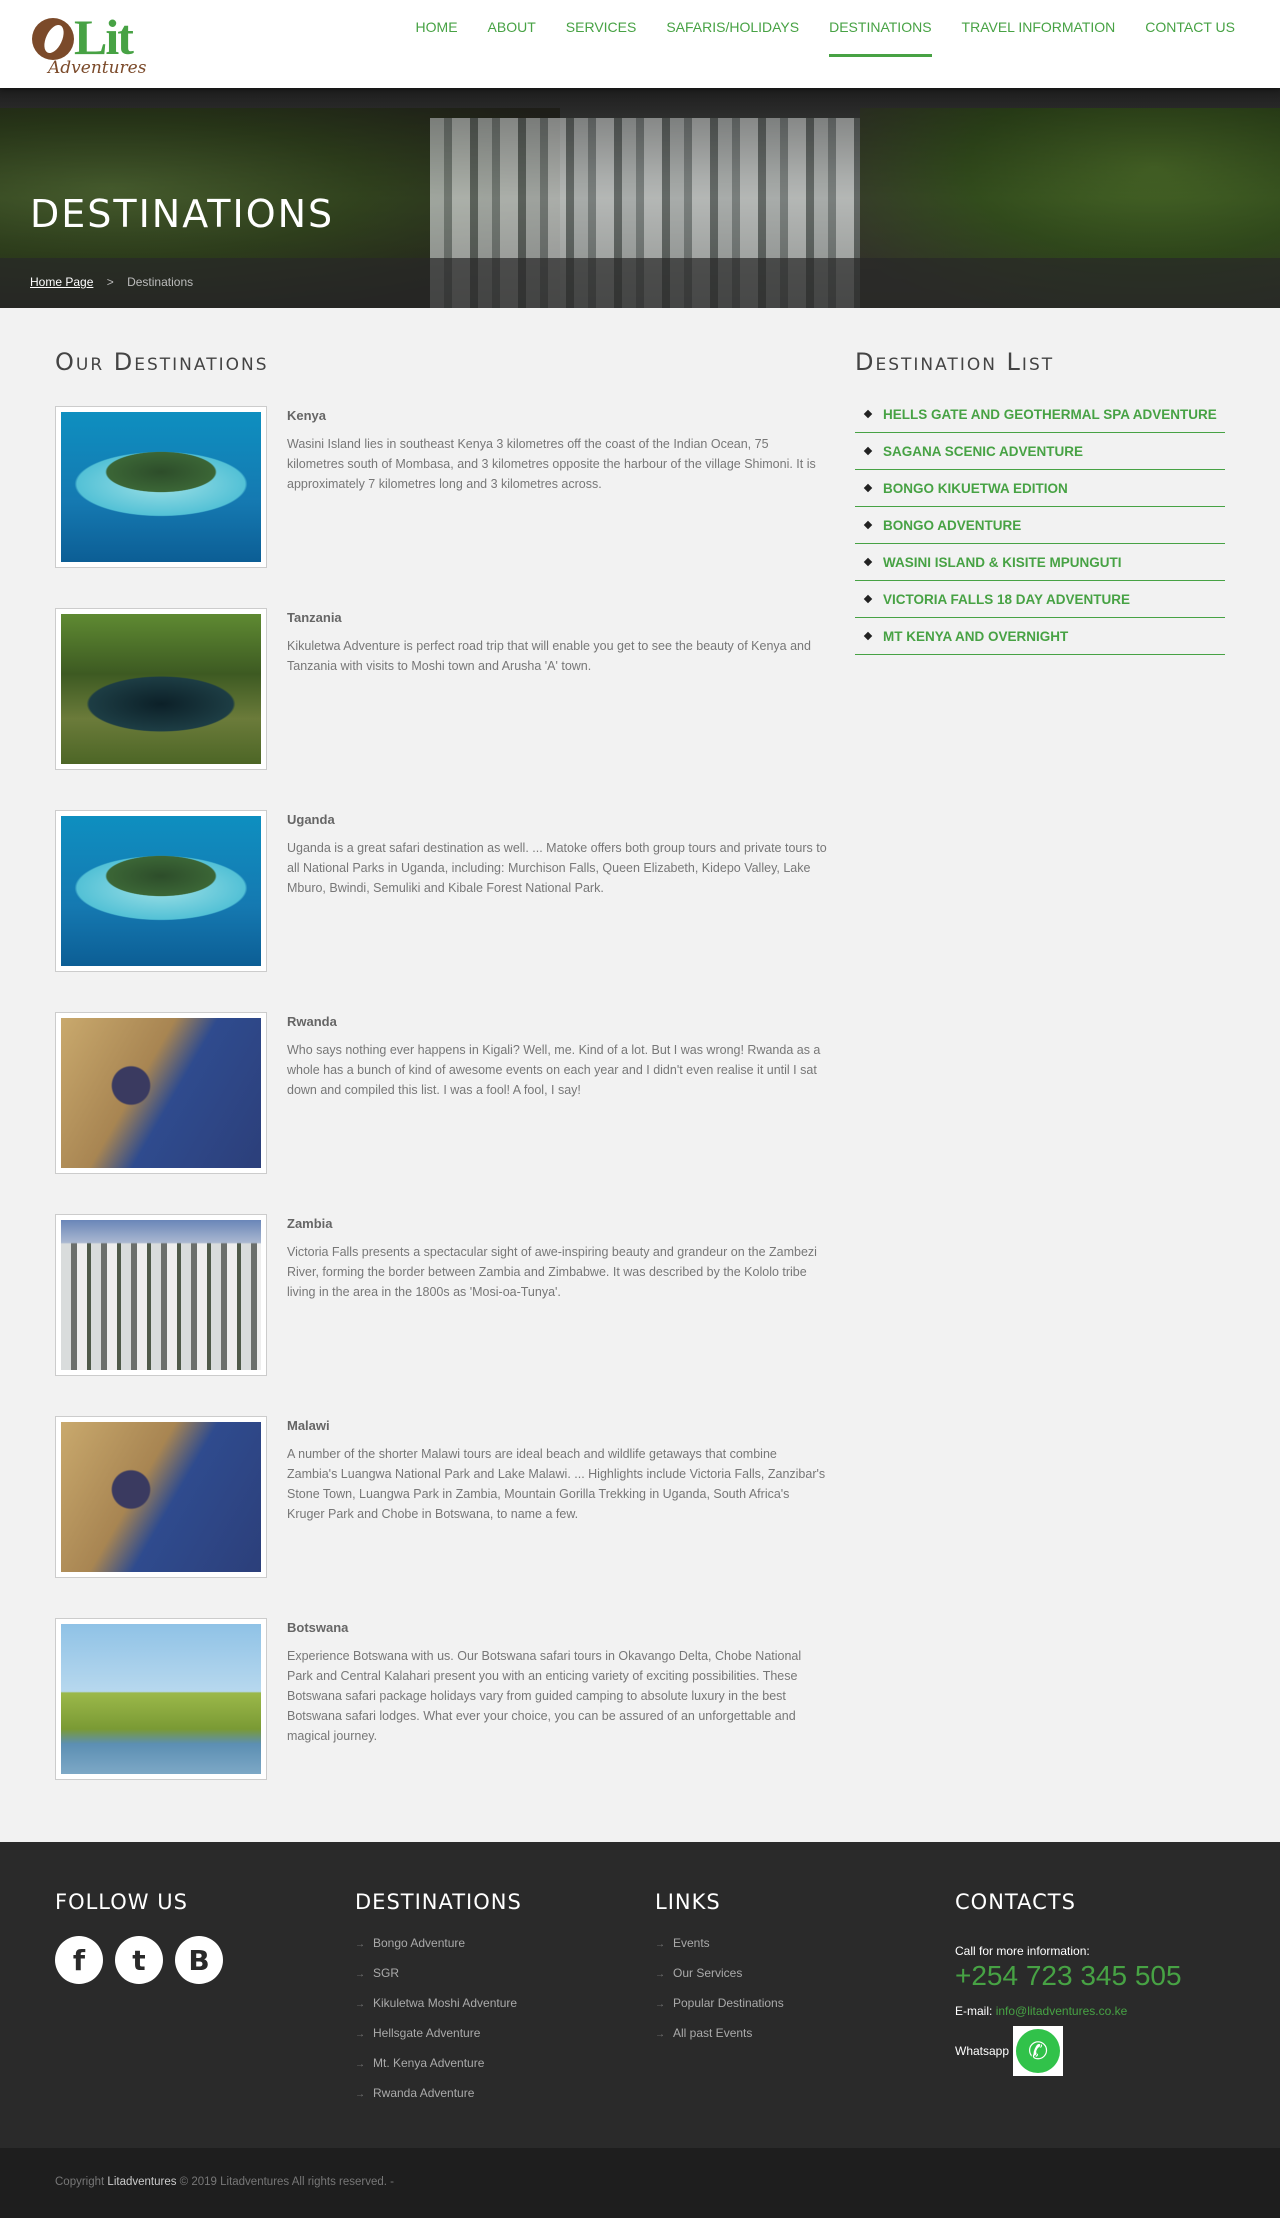  What do you see at coordinates (438, 2101) in the screenshot?
I see `footer-link: Rwanda Adventure` at bounding box center [438, 2101].